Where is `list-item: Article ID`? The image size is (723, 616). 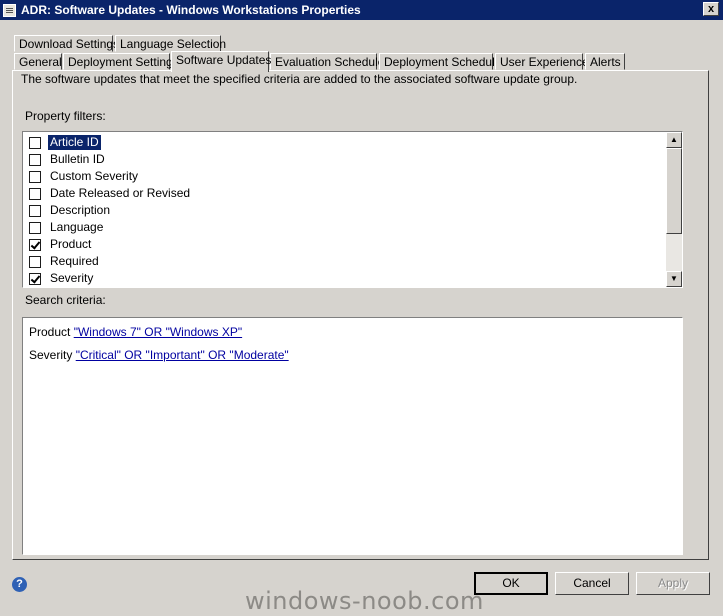 list-item: Article ID is located at coordinates (65, 142).